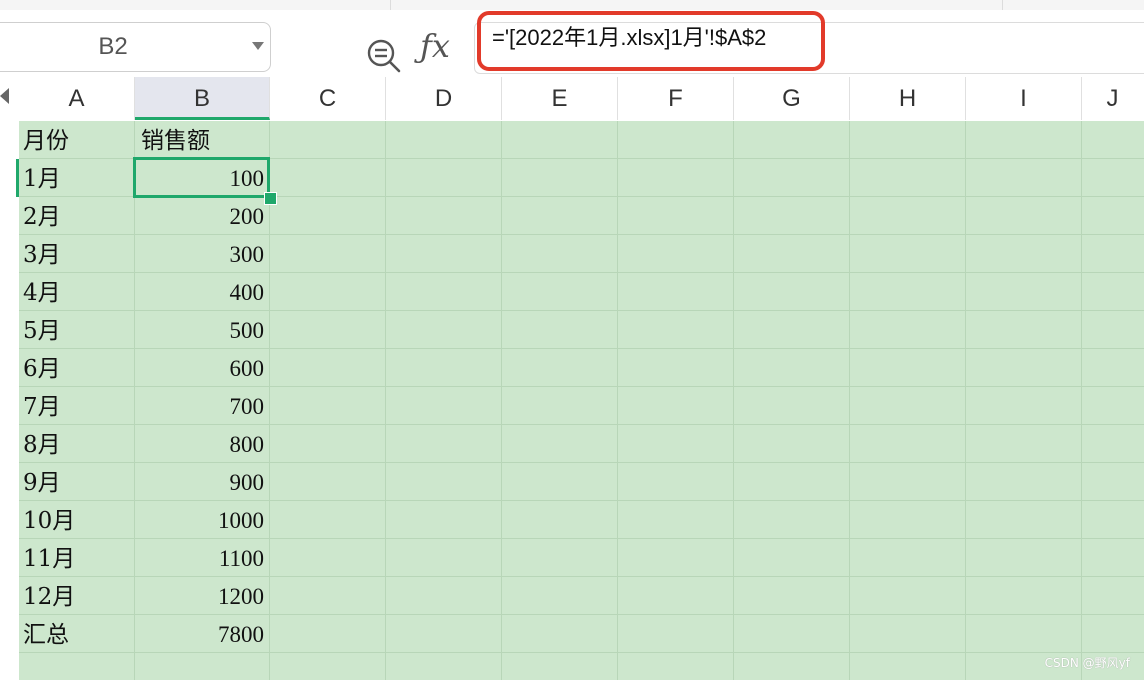  I want to click on select-all-corner, so click(9, 98).